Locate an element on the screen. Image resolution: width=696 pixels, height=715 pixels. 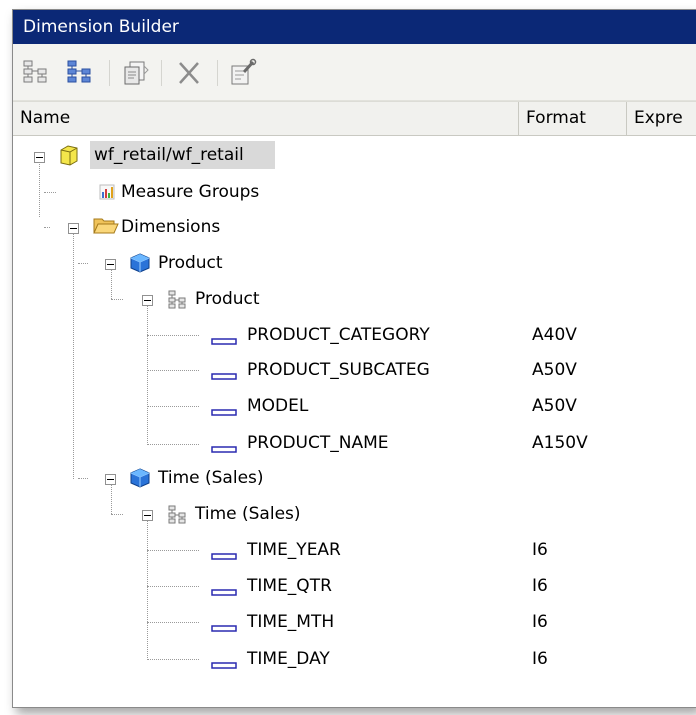
field-label: TIME_YEAR is located at coordinates (294, 550).